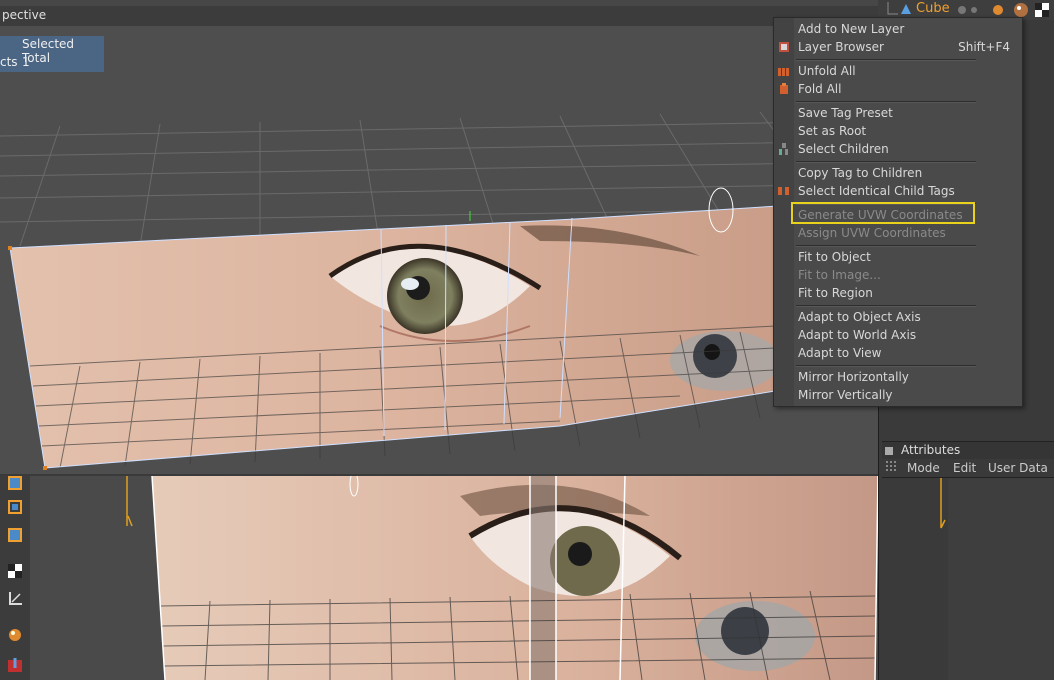  Describe the element at coordinates (783, 72) in the screenshot. I see `unfold-all-icon` at that location.